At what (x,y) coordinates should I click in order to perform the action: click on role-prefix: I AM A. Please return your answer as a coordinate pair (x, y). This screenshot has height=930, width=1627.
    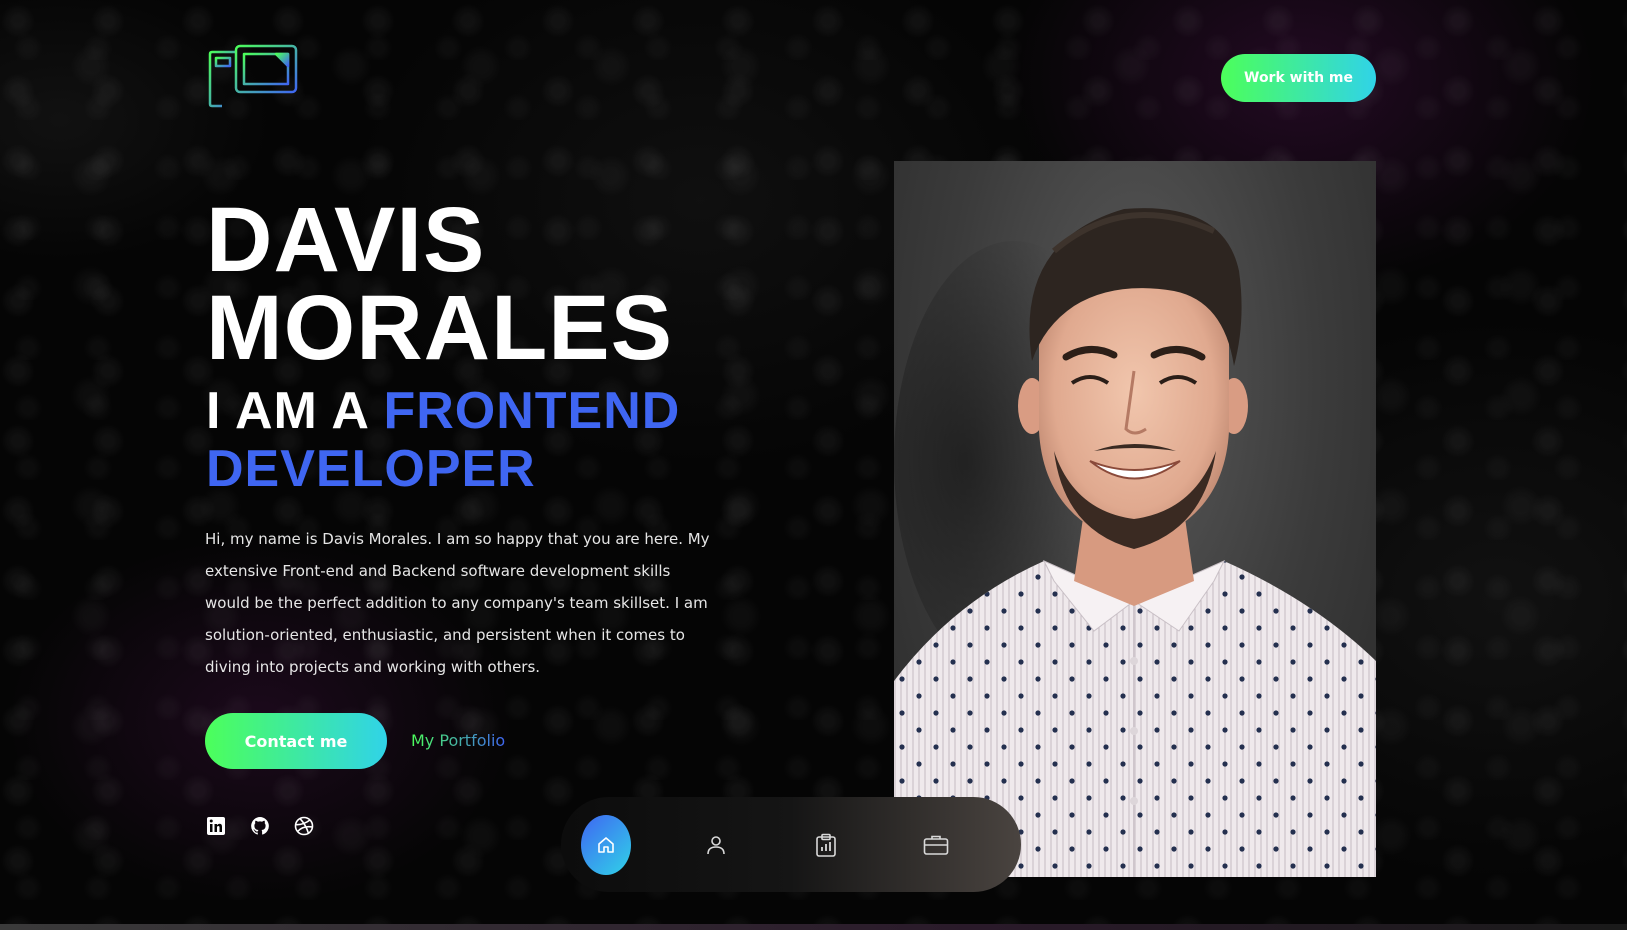
    Looking at the image, I should click on (287, 411).